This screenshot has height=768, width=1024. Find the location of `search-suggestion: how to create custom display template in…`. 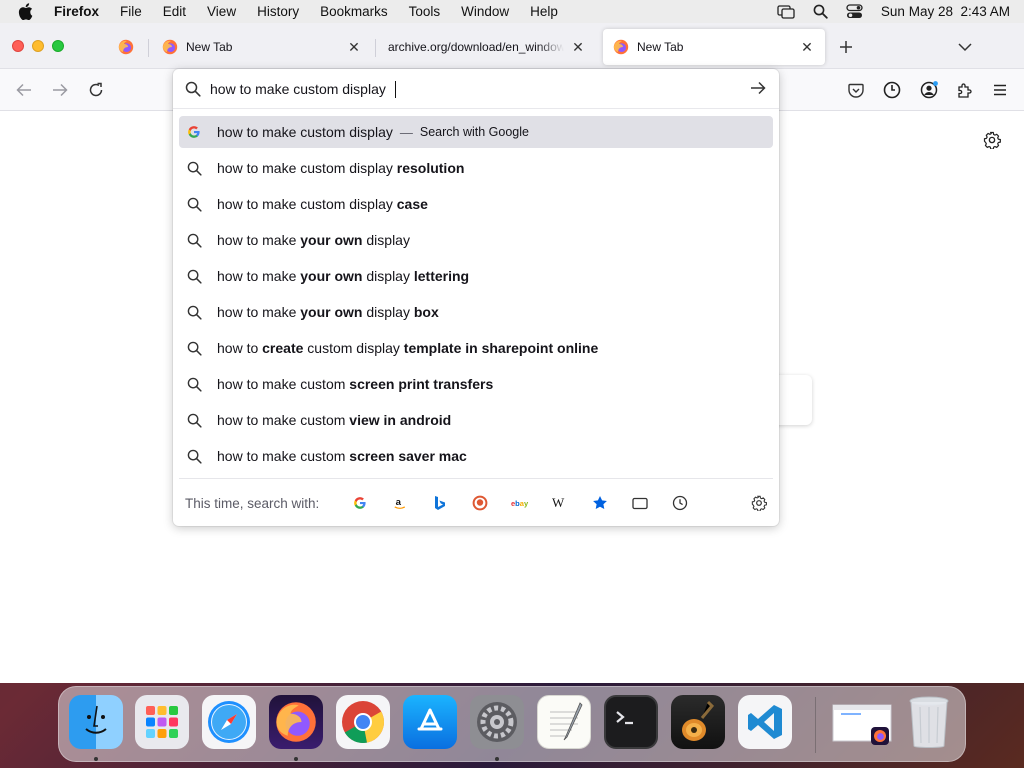

search-suggestion: how to create custom display template in… is located at coordinates (476, 348).